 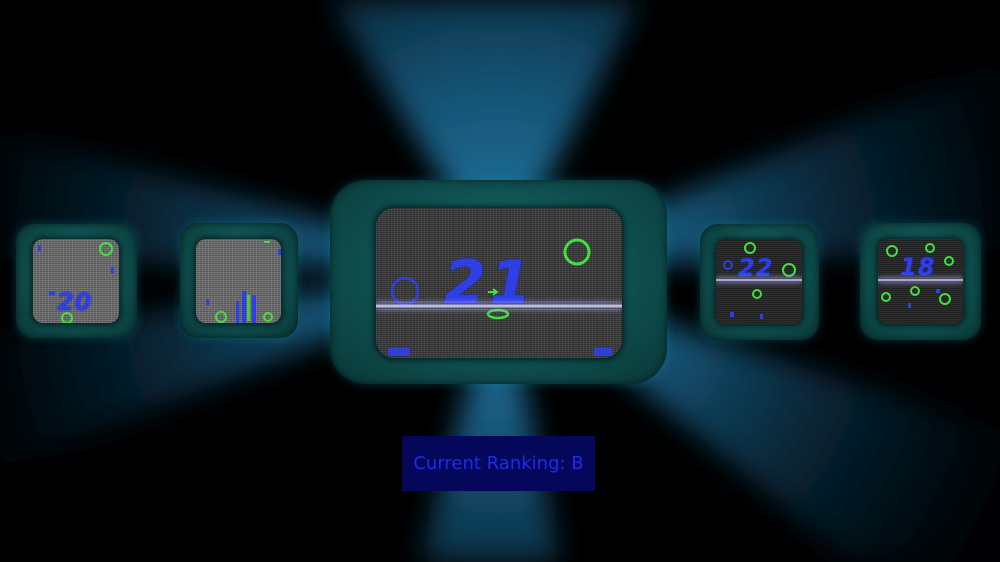 I want to click on level-screen-1-display: 20, so click(x=76, y=281).